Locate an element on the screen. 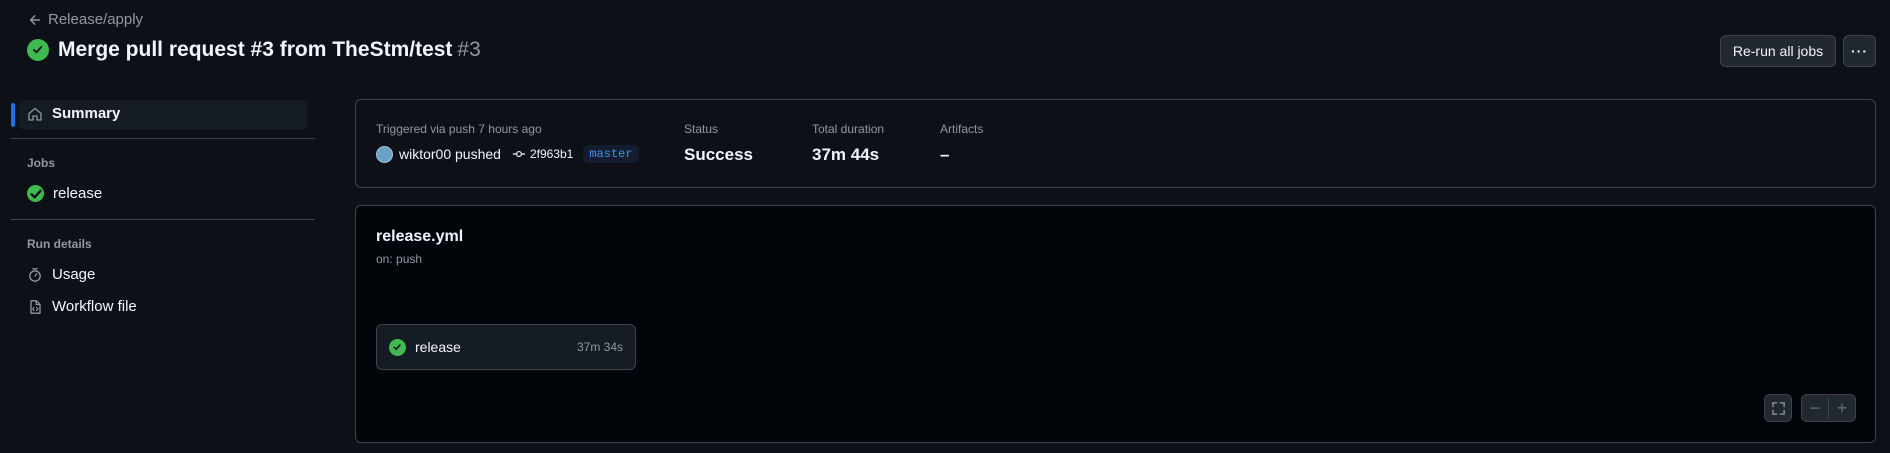  commit-line: wiktor00 pushed 2f963b1 master is located at coordinates (507, 154).